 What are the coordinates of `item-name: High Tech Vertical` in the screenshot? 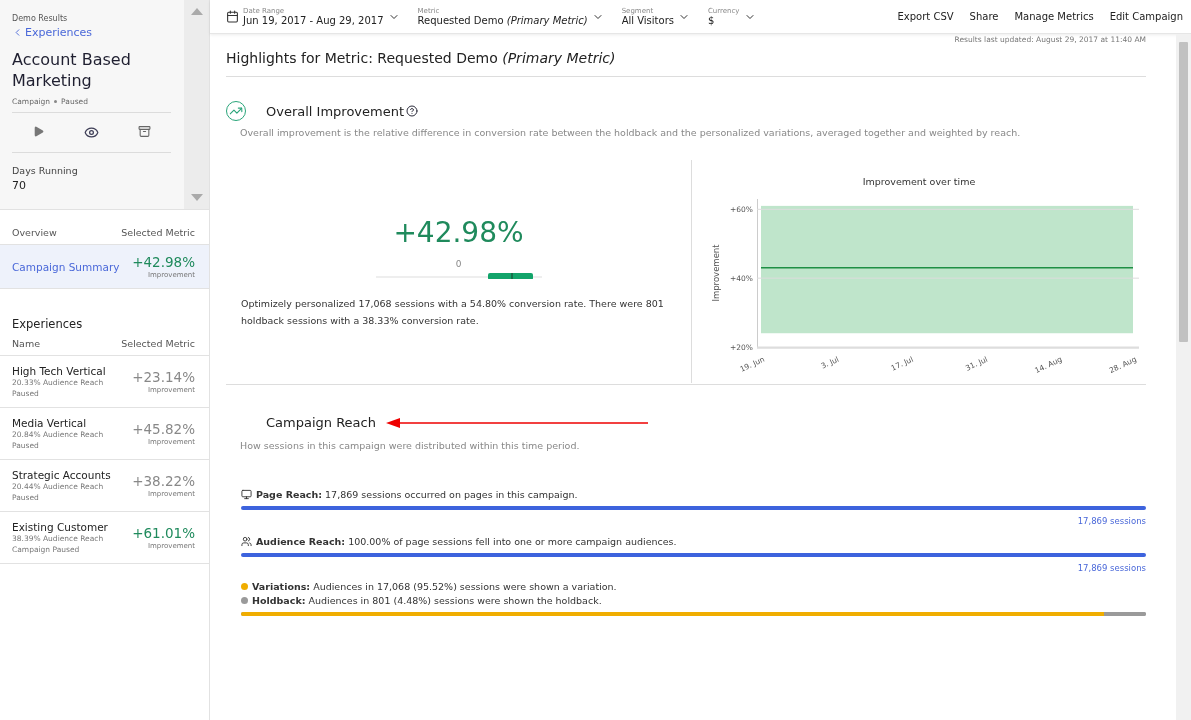 It's located at (59, 370).